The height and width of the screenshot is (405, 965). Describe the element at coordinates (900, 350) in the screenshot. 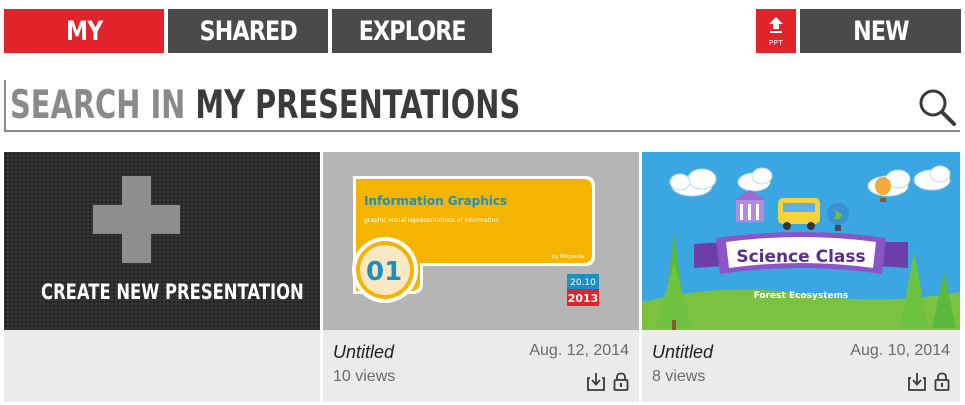

I see `presentation-date: Aug. 10, 2014` at that location.